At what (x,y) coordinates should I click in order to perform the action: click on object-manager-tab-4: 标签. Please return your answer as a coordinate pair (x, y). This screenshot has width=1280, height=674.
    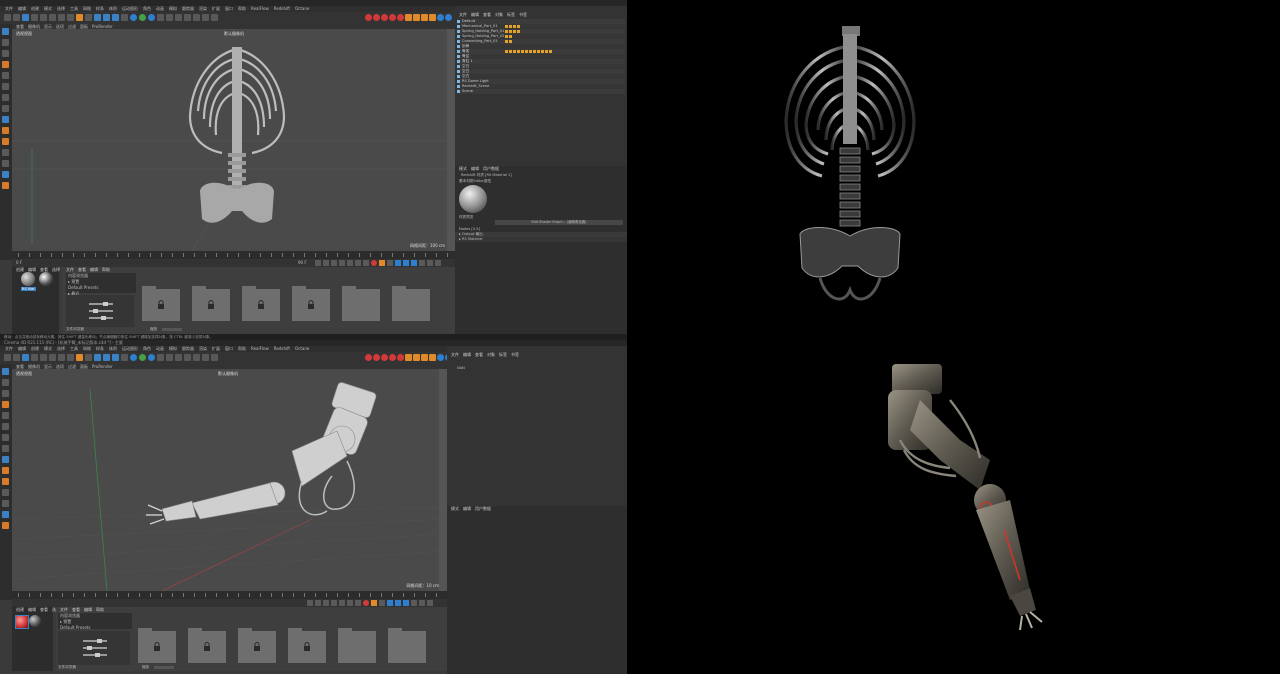
    Looking at the image, I should click on (511, 14).